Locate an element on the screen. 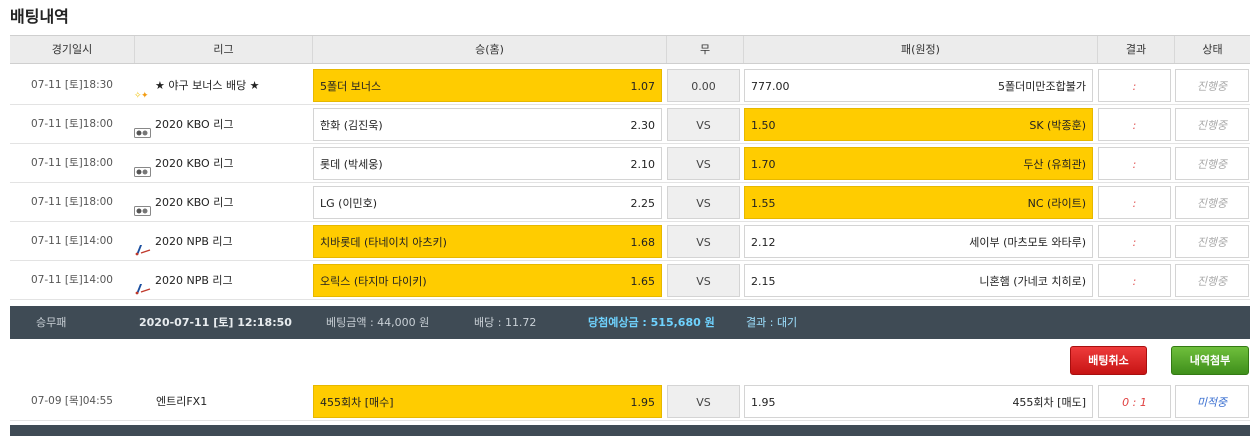 Image resolution: width=1251 pixels, height=436 pixels. game-time: 07-09 [목]04:55 is located at coordinates (72, 401).